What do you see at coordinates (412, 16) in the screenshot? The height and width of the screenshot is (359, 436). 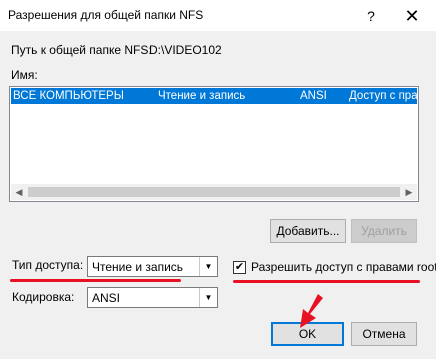 I see `close-button: ✕` at bounding box center [412, 16].